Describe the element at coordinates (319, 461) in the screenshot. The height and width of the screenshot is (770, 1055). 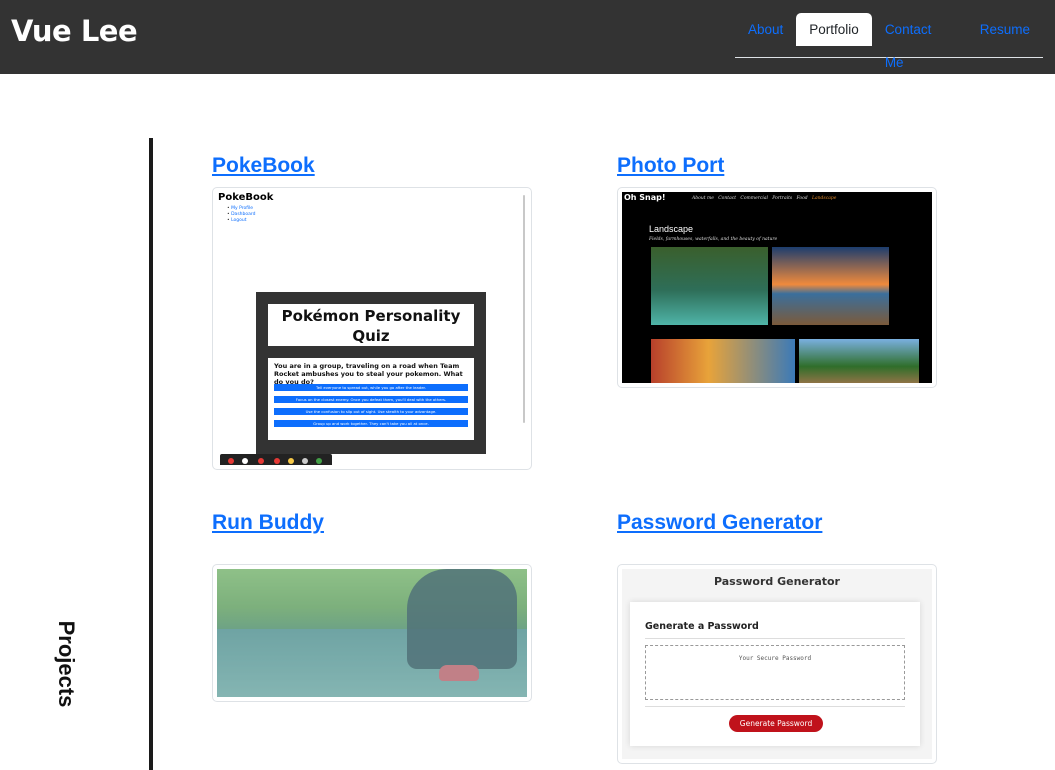
I see `share-icon` at that location.